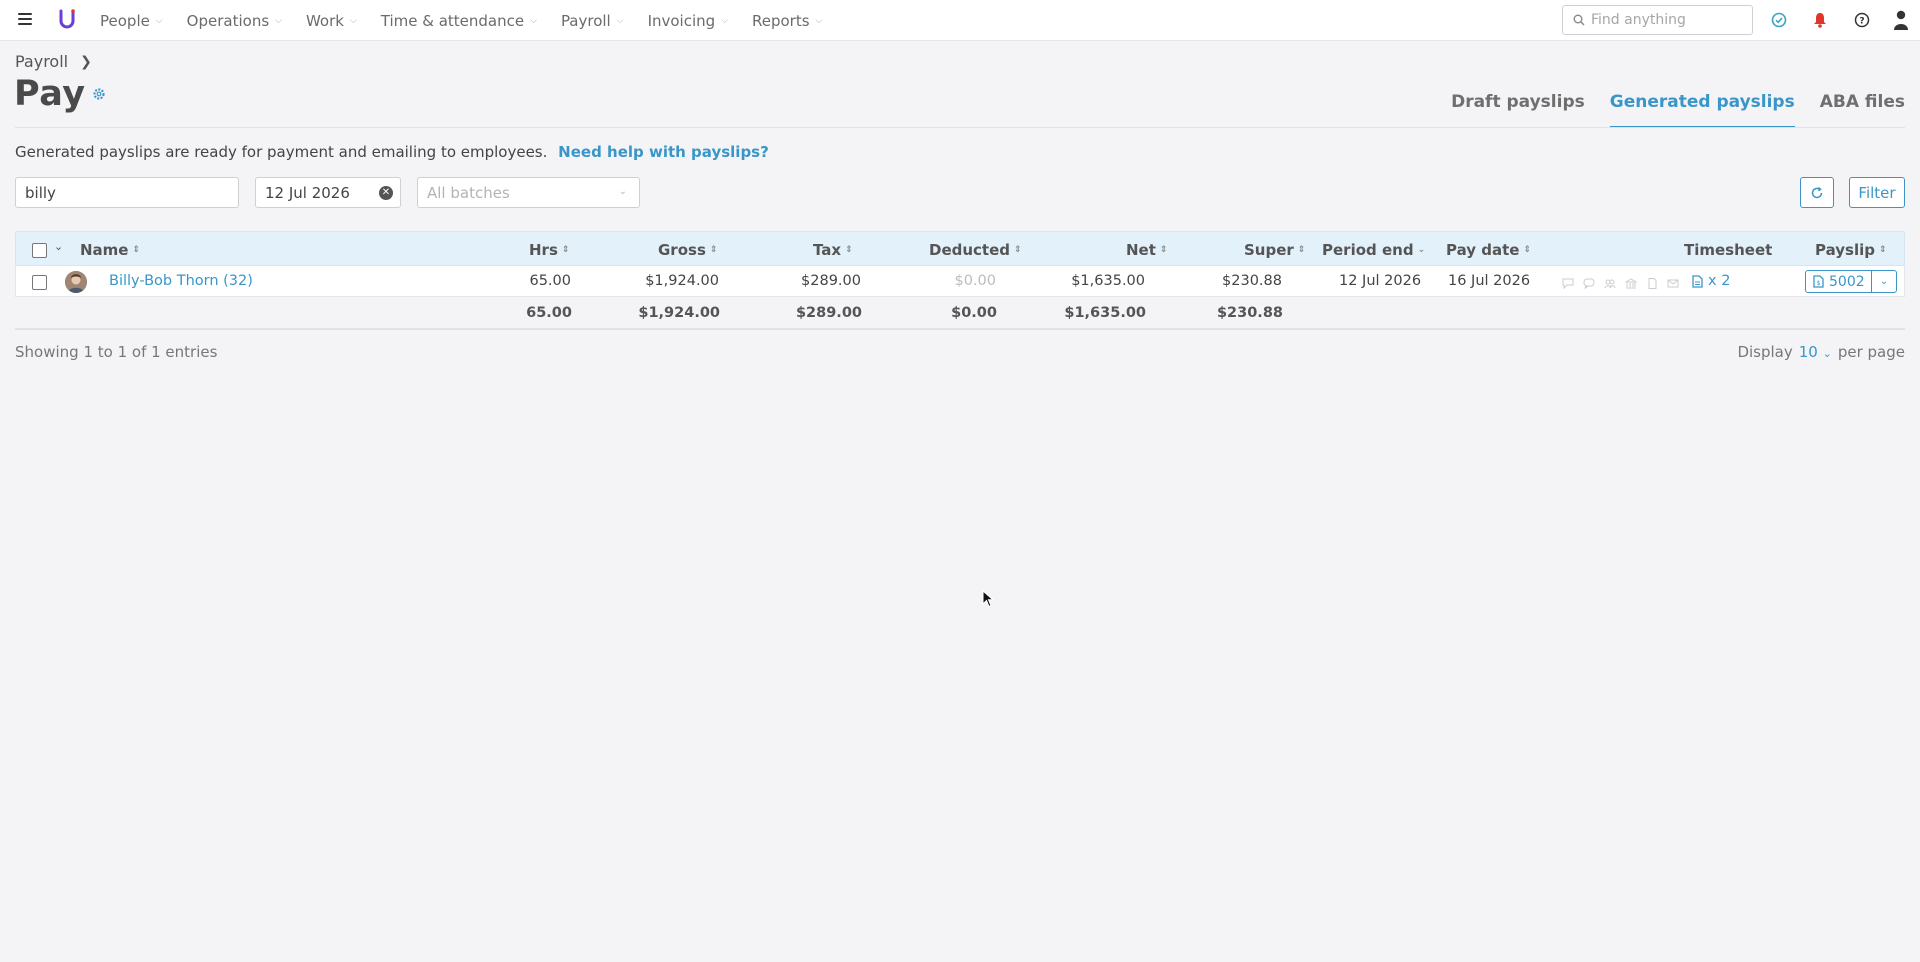 This screenshot has height=962, width=1920. I want to click on column-tax: Tax ⇕, so click(833, 250).